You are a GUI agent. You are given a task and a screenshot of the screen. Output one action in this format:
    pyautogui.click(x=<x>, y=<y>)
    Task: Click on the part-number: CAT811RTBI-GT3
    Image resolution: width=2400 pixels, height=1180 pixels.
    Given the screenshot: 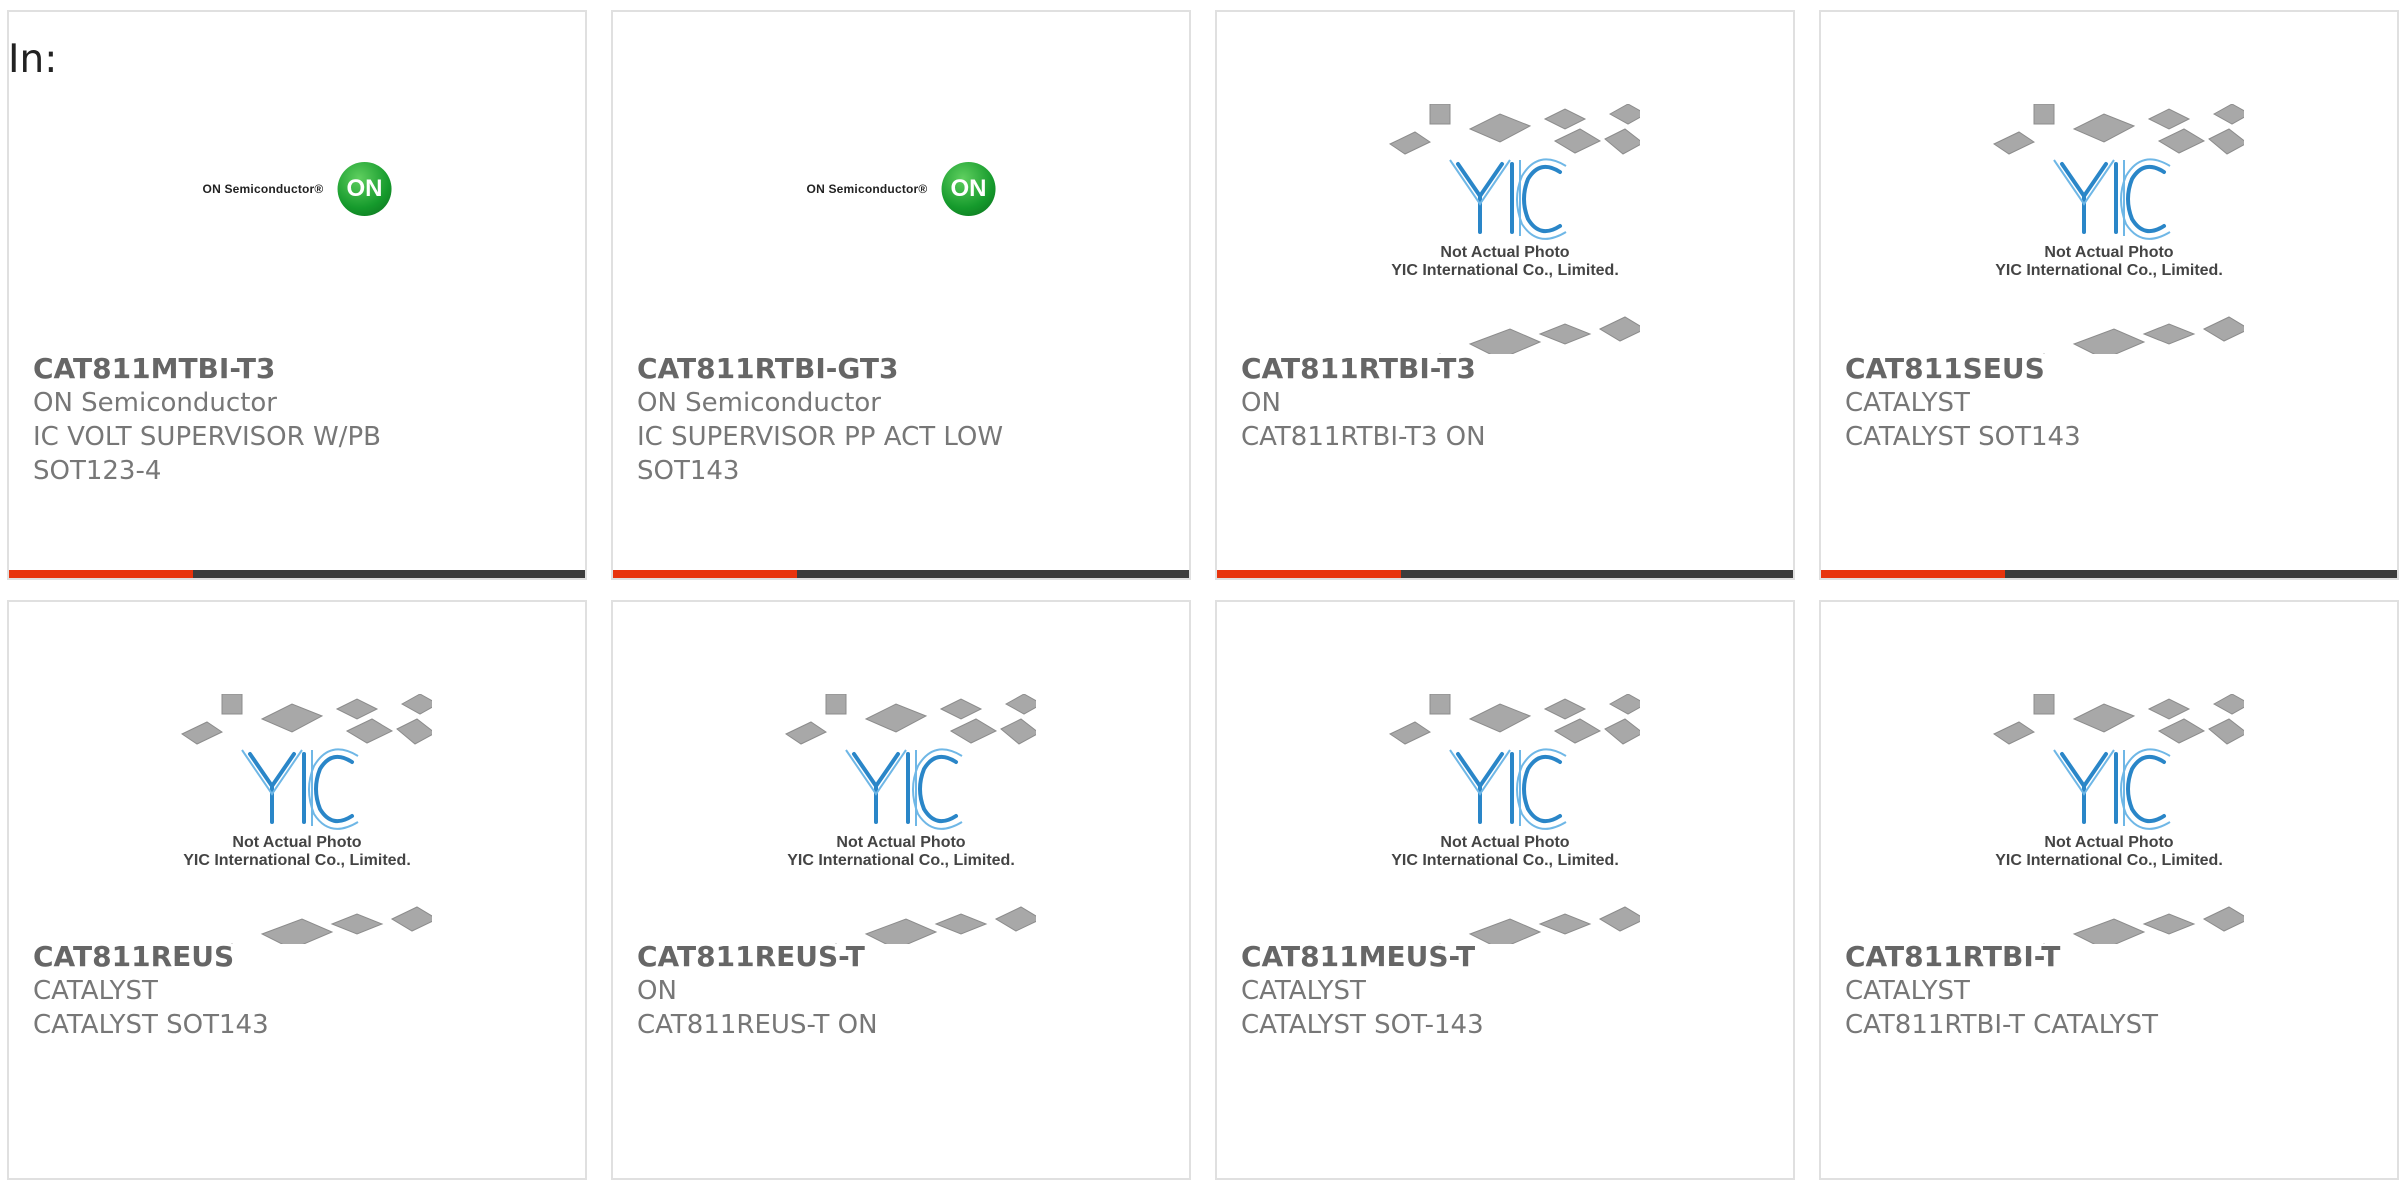 What is the action you would take?
    pyautogui.click(x=903, y=369)
    